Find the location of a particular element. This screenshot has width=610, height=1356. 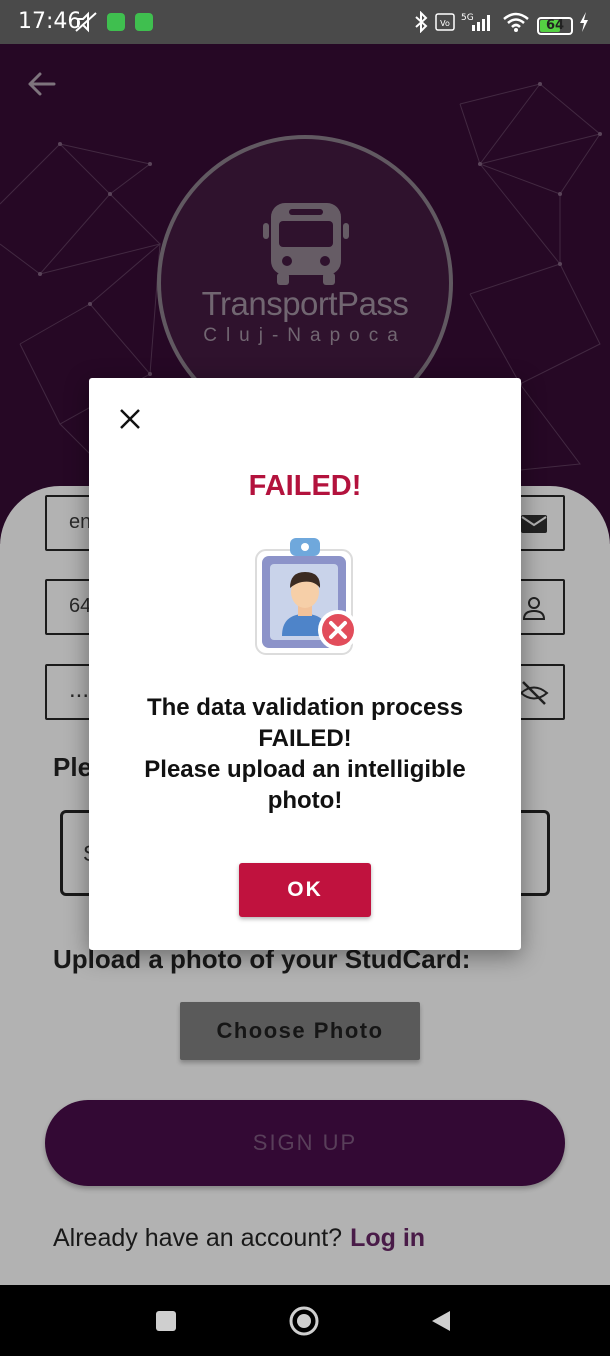

battery-level: 64 is located at coordinates (555, 25).